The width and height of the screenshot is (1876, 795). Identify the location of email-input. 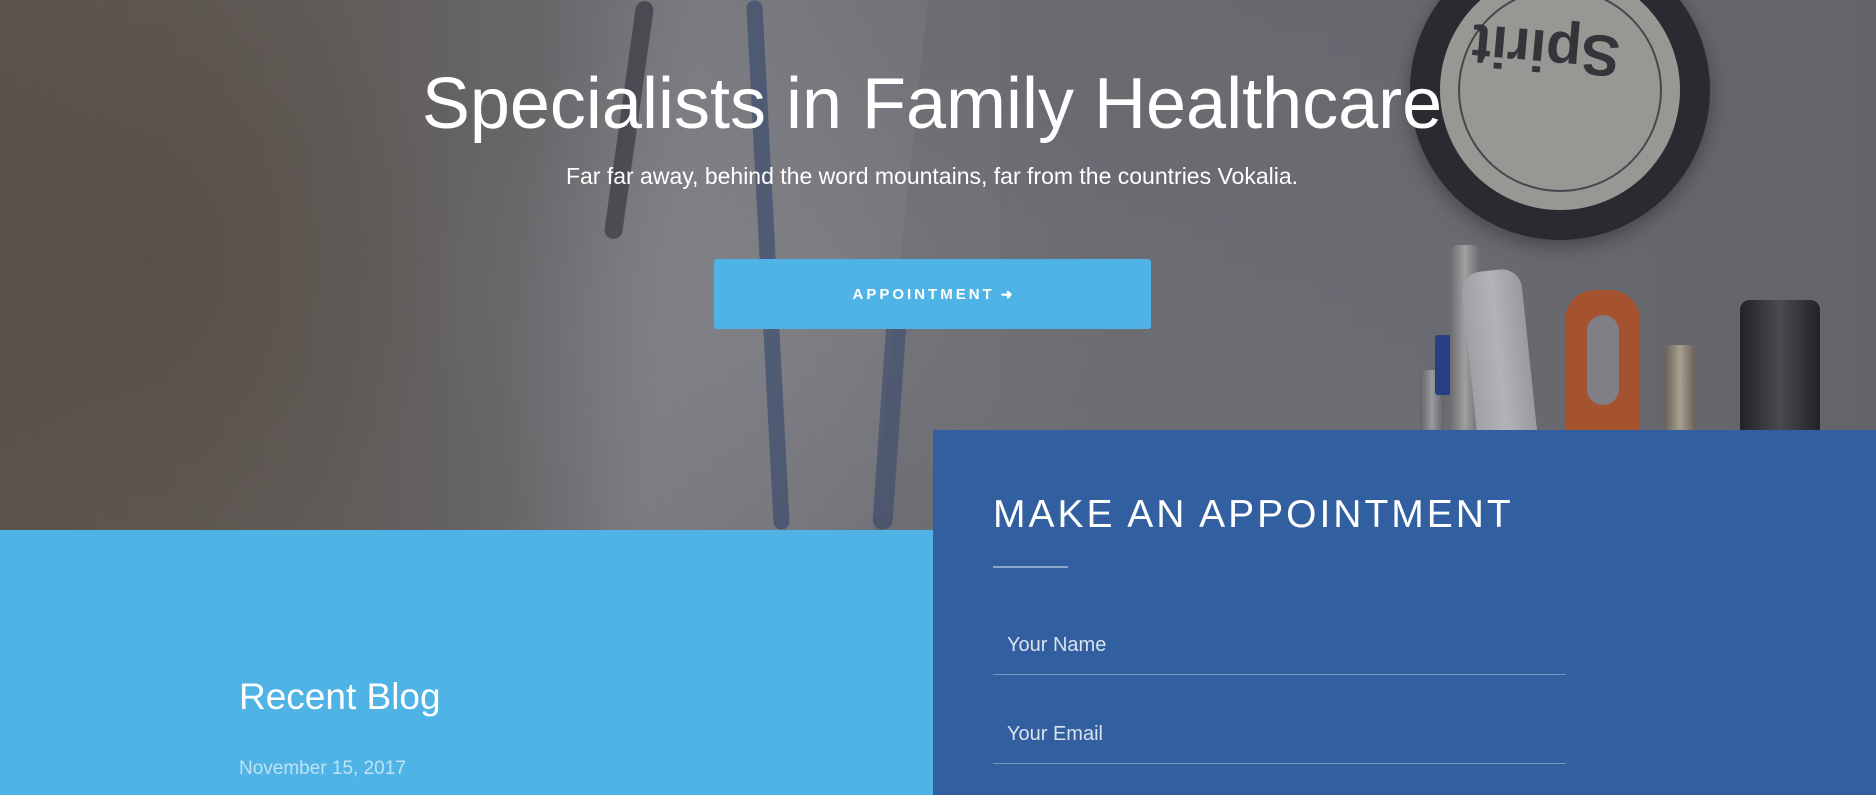
(1279, 735).